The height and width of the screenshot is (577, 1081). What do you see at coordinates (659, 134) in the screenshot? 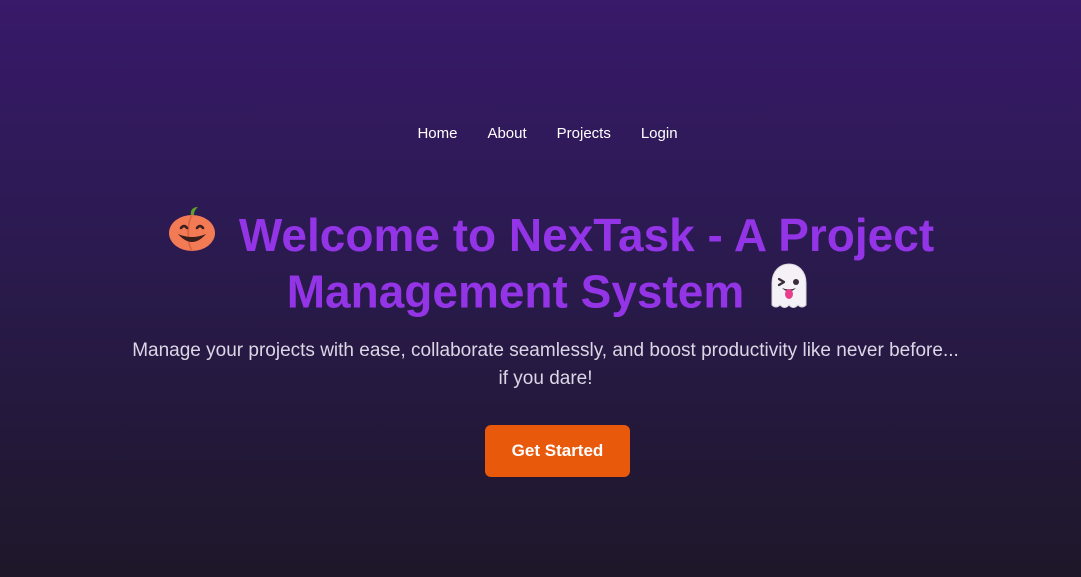
I see `nav-link-login: Login` at bounding box center [659, 134].